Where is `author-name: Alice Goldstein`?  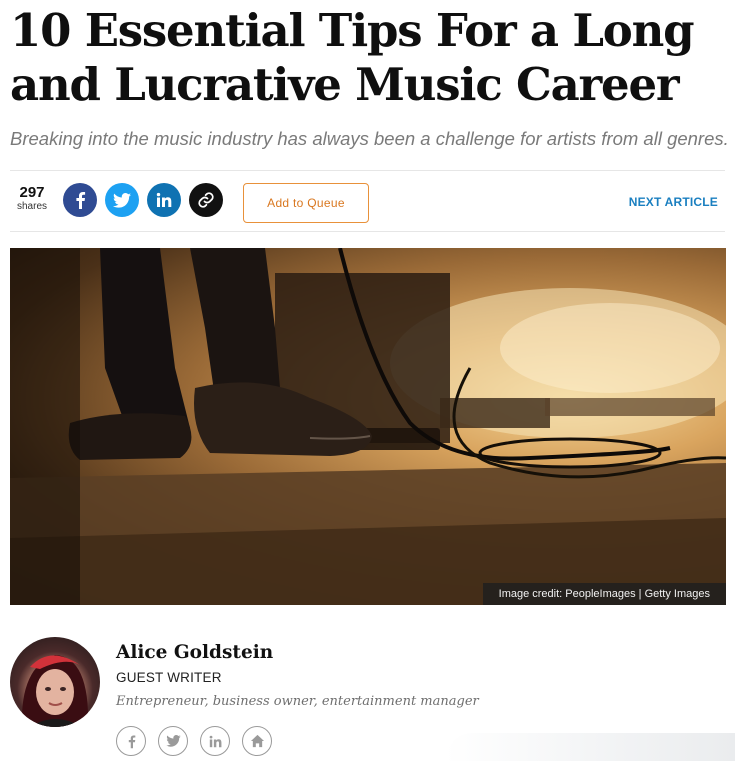 author-name: Alice Goldstein is located at coordinates (194, 652).